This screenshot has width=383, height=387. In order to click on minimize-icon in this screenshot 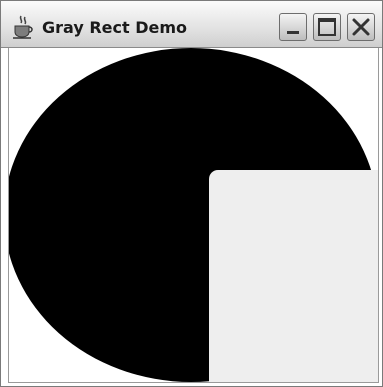, I will do `click(293, 32)`.